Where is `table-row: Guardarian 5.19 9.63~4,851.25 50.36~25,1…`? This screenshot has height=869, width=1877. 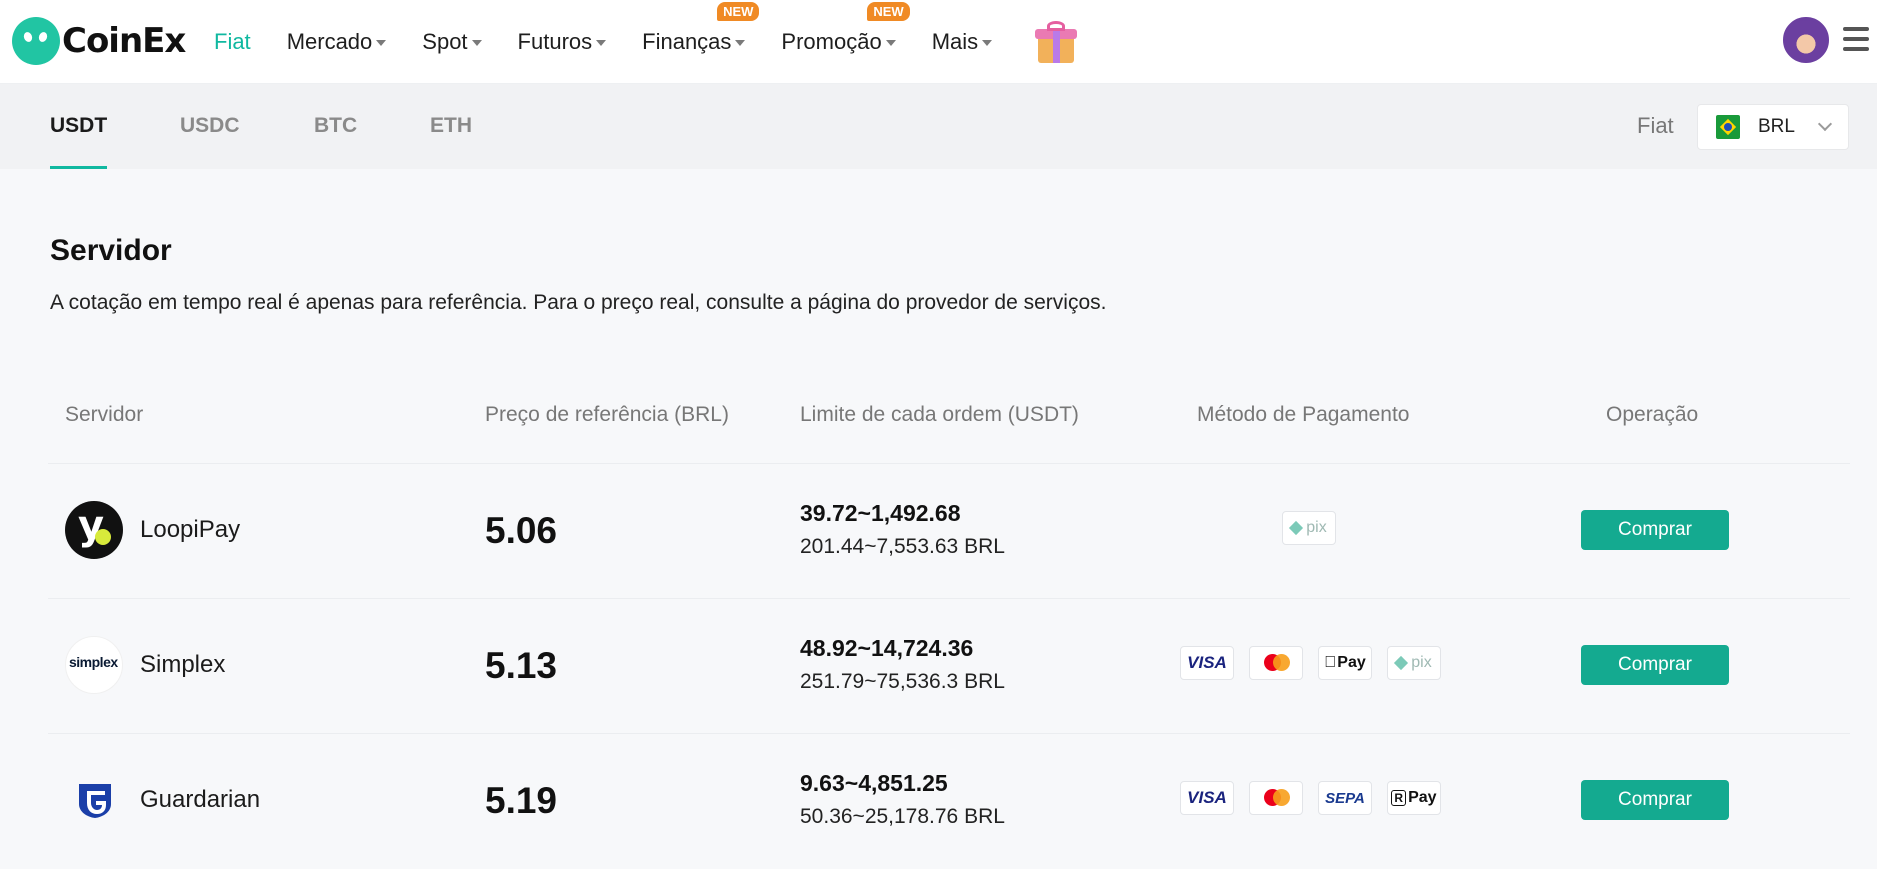 table-row: Guardarian 5.19 9.63~4,851.25 50.36~25,1… is located at coordinates (949, 800).